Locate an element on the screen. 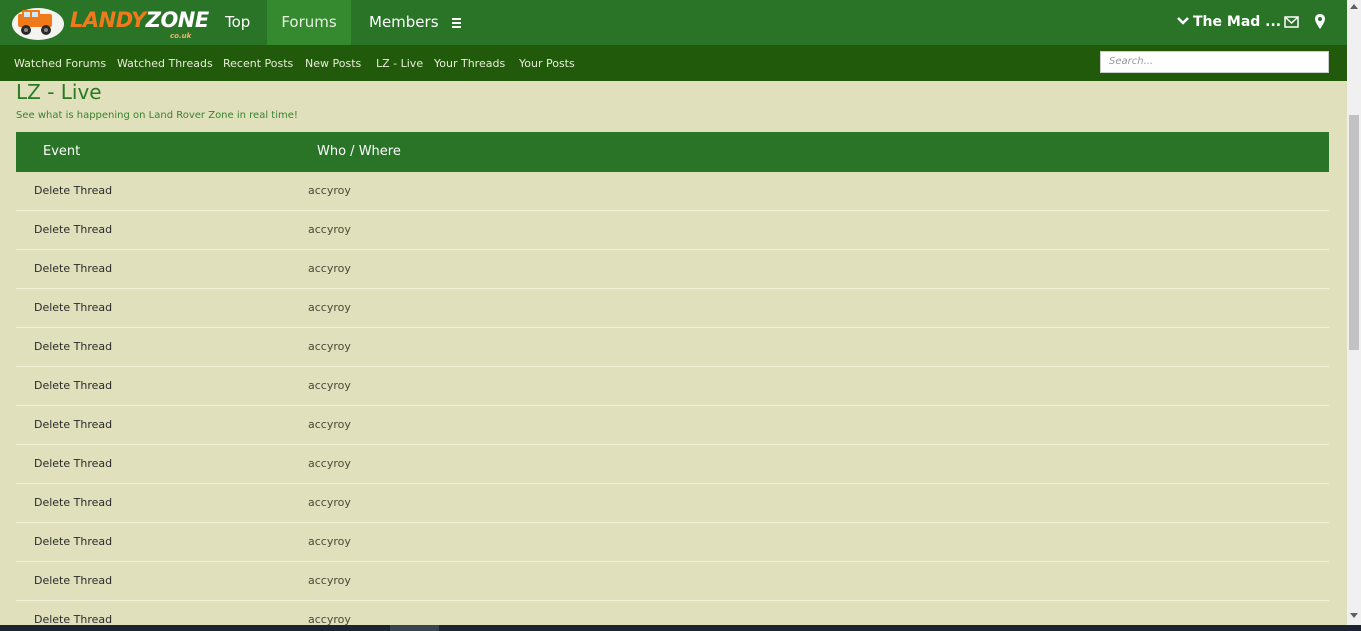 The height and width of the screenshot is (631, 1361). nav-tab-members: Members is located at coordinates (415, 22).